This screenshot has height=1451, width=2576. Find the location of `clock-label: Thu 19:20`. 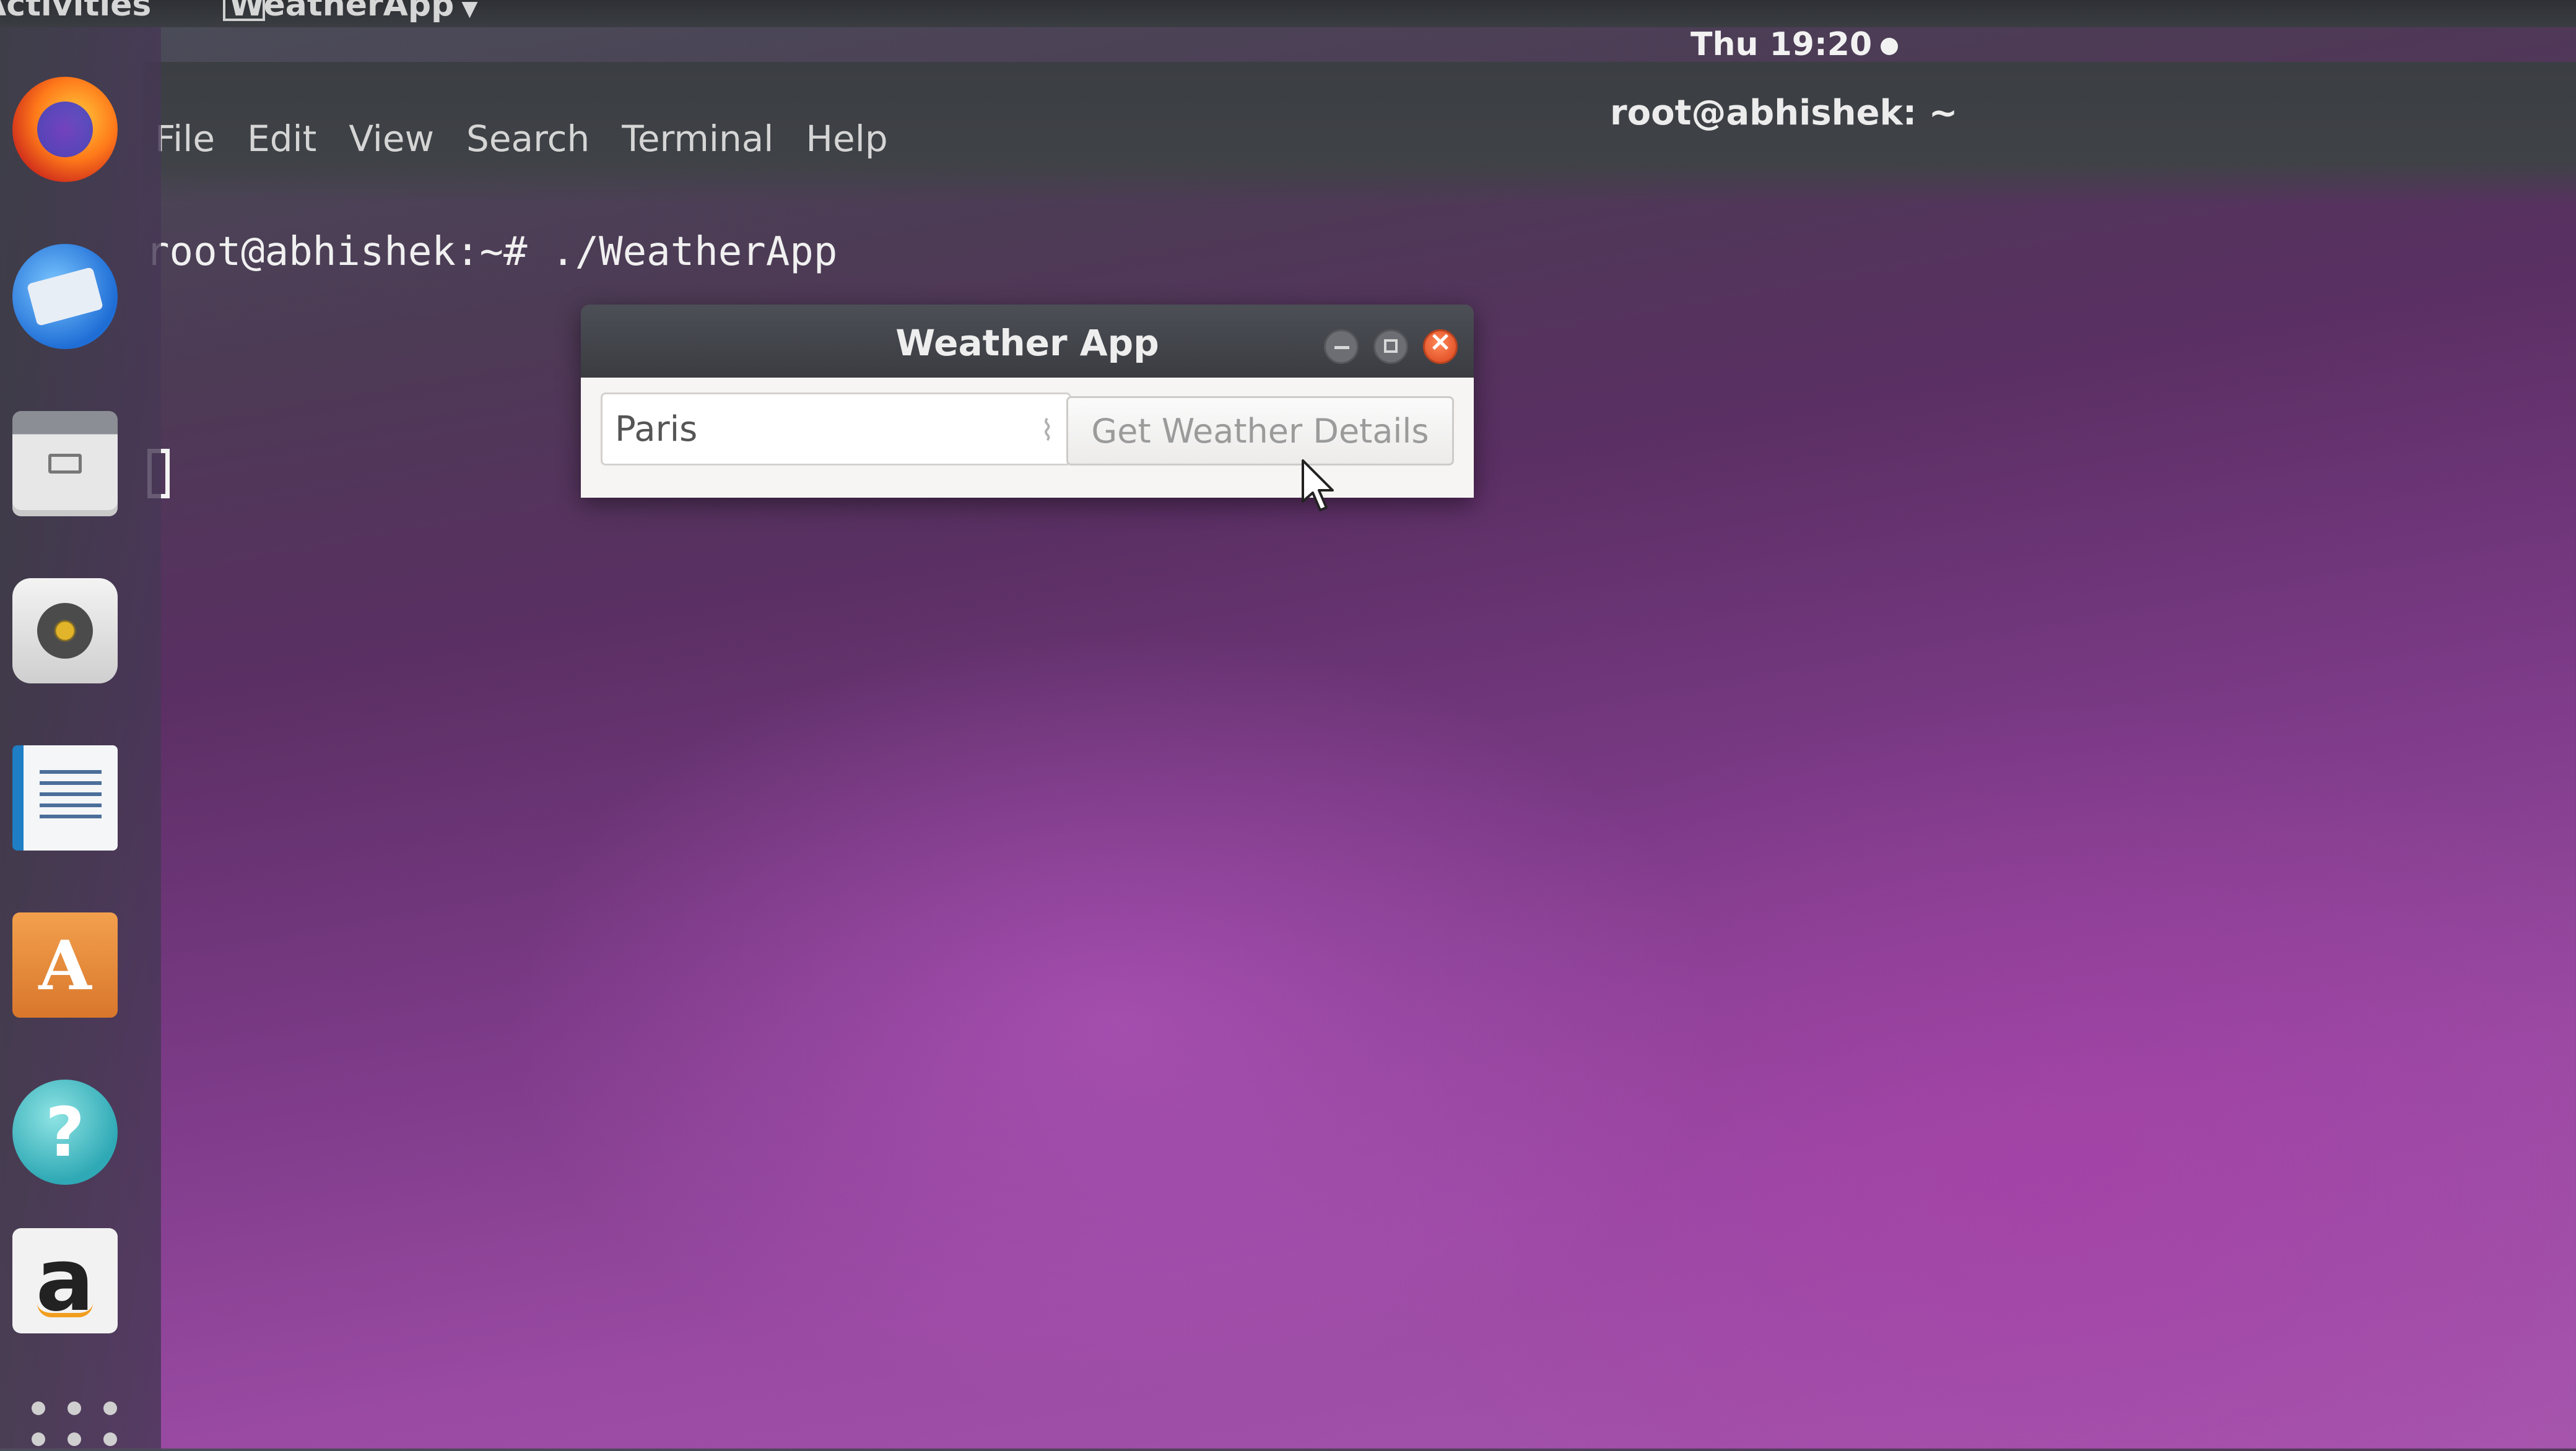

clock-label: Thu 19:20 is located at coordinates (1781, 44).